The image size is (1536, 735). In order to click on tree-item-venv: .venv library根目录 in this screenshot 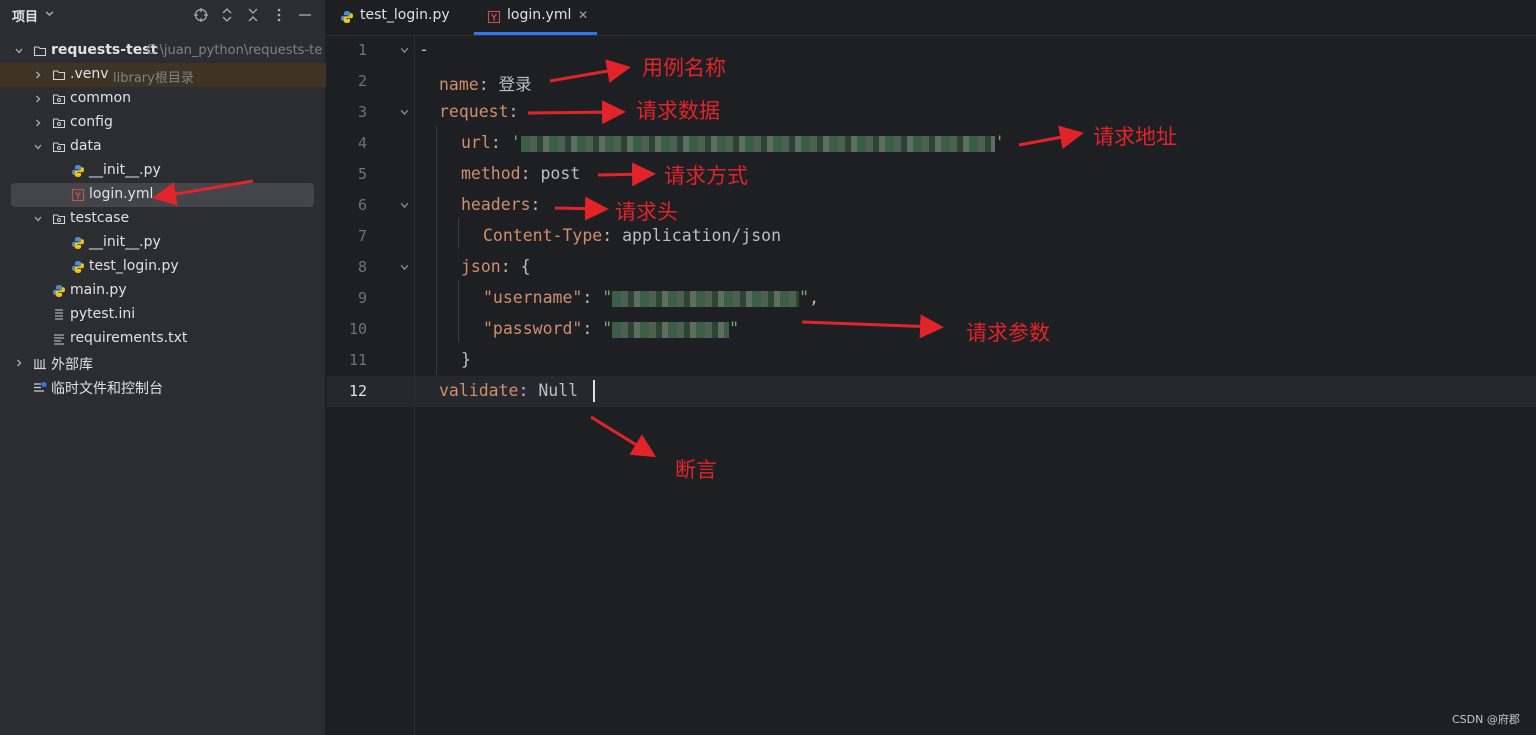, I will do `click(163, 75)`.